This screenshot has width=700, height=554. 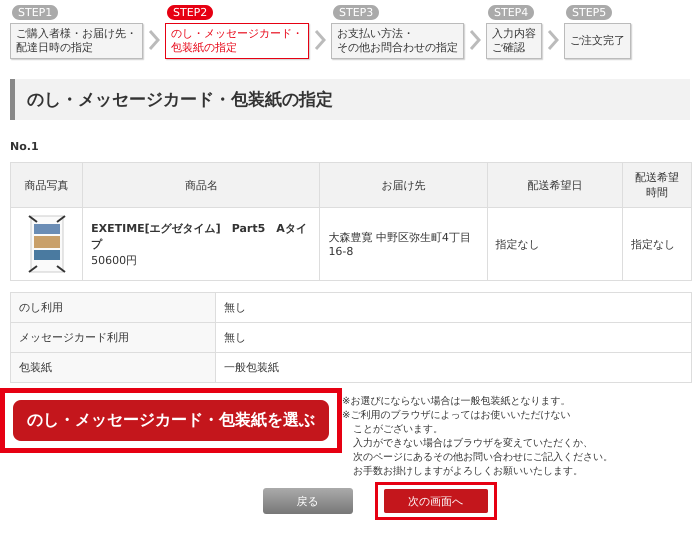 What do you see at coordinates (55, 48) in the screenshot?
I see `step-label: 配達日時の指定` at bounding box center [55, 48].